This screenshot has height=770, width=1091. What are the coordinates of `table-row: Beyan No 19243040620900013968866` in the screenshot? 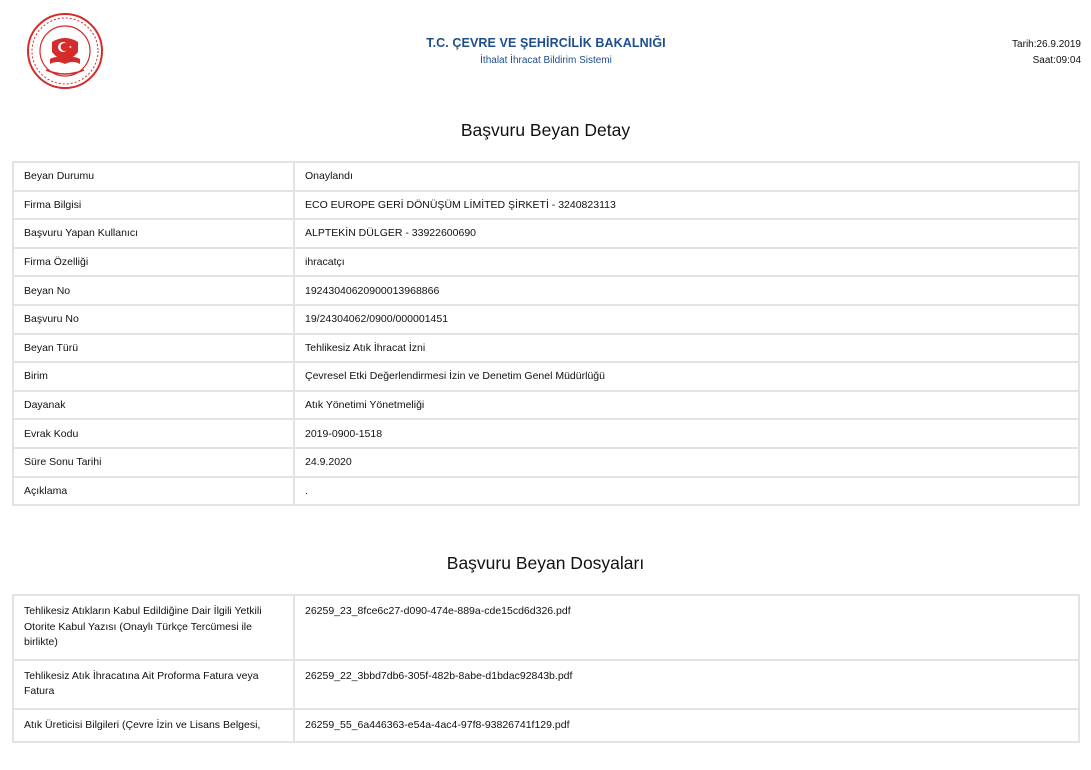 It's located at (546, 290).